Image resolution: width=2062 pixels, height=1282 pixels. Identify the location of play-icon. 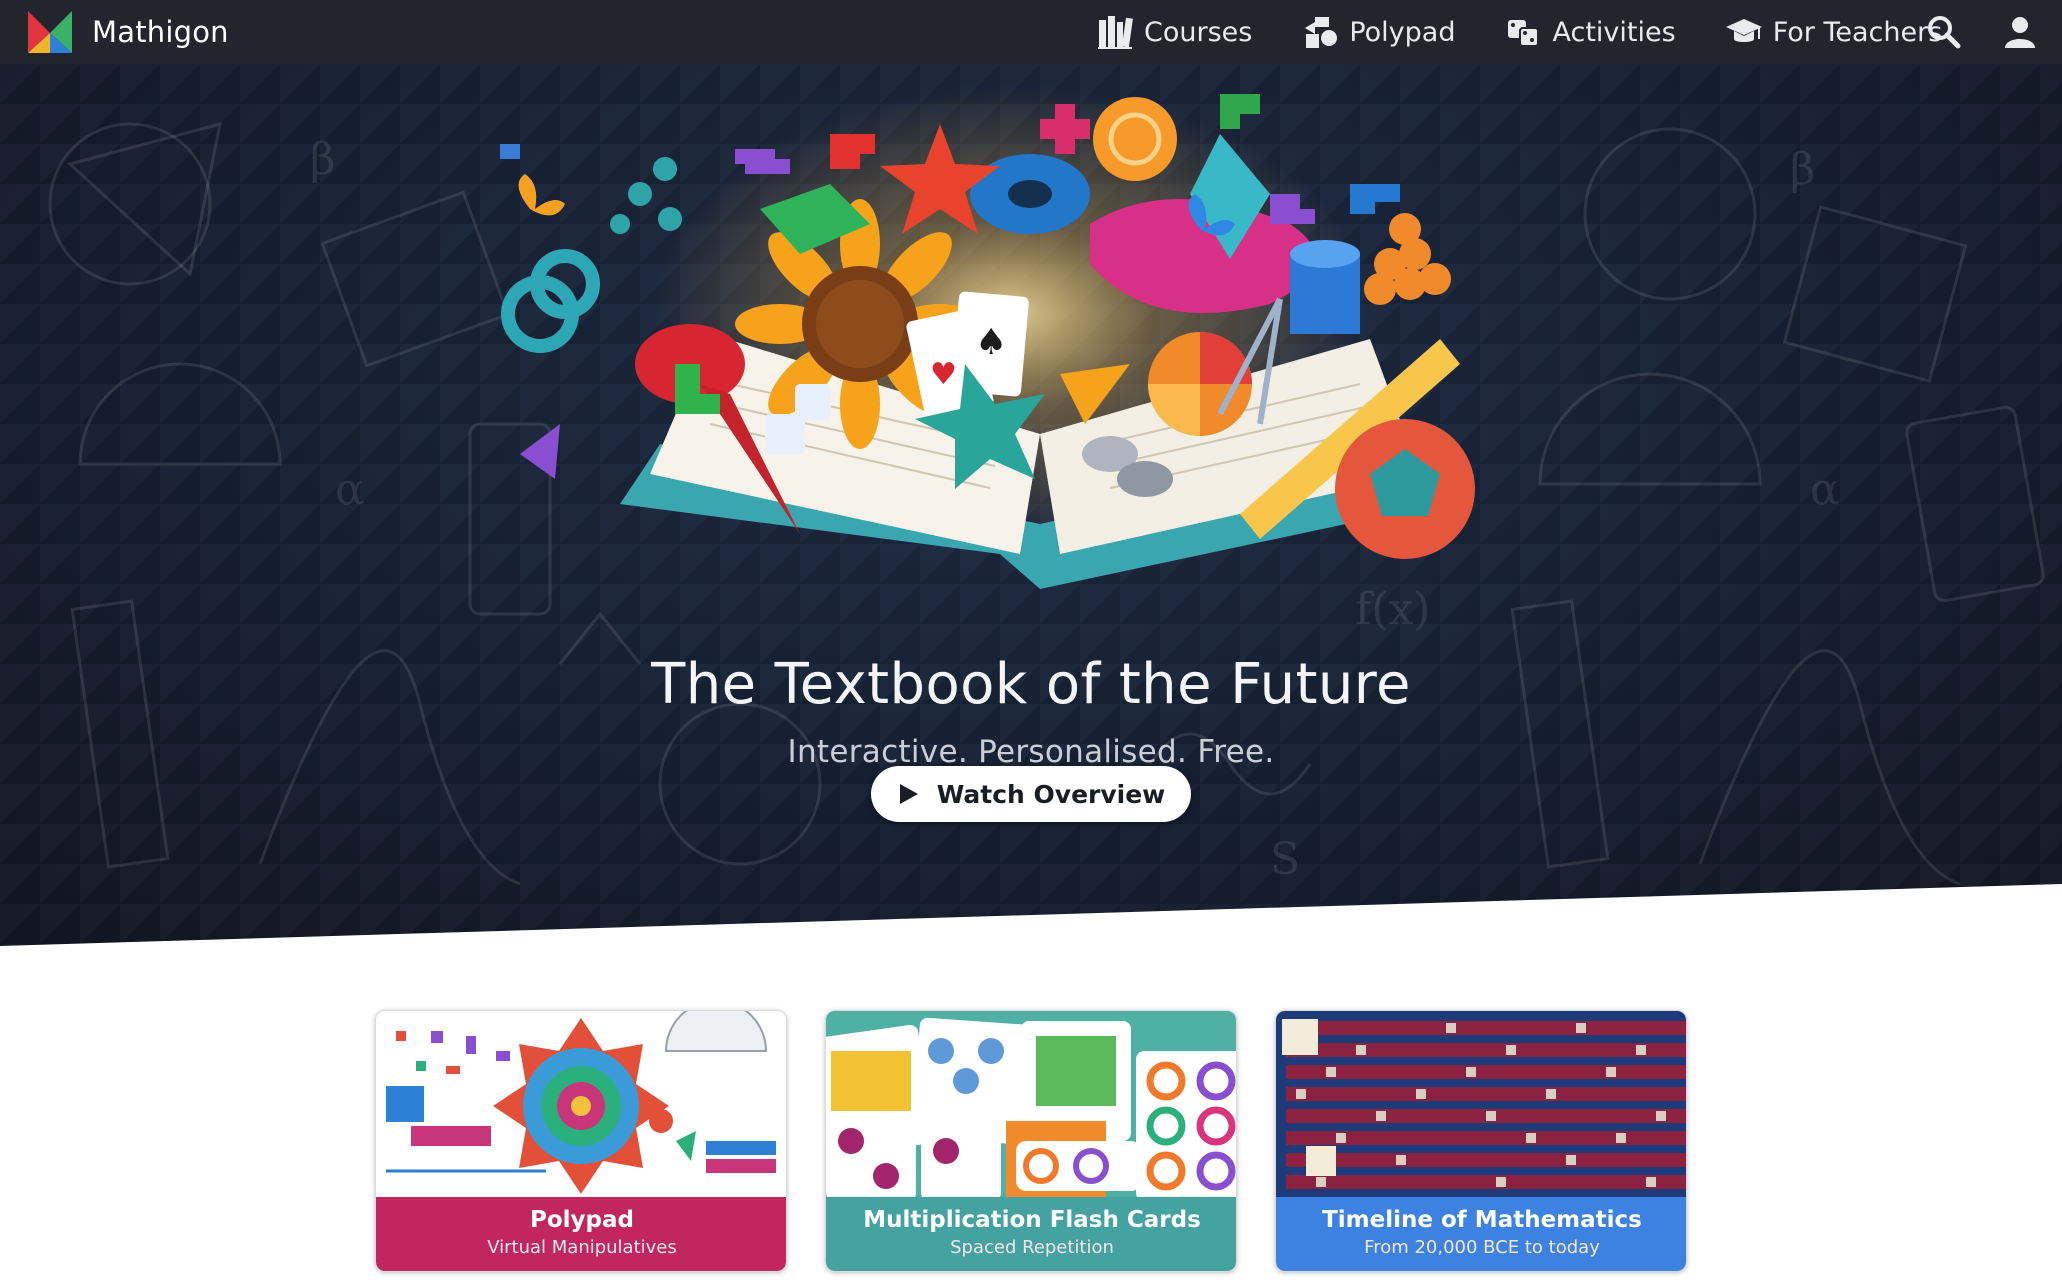
(908, 794).